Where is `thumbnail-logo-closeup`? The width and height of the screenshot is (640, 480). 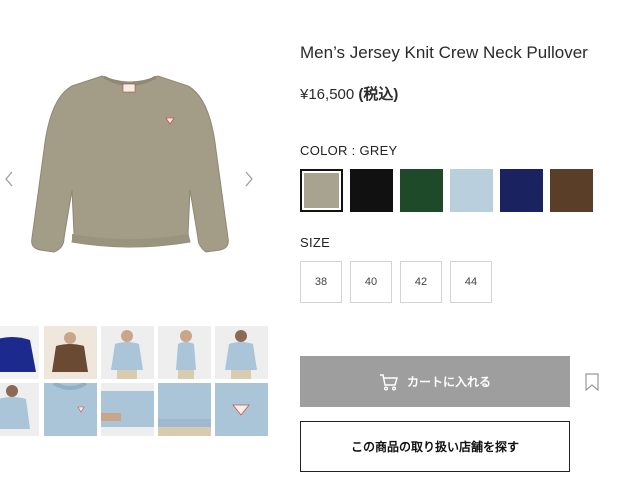 thumbnail-logo-closeup is located at coordinates (241, 409).